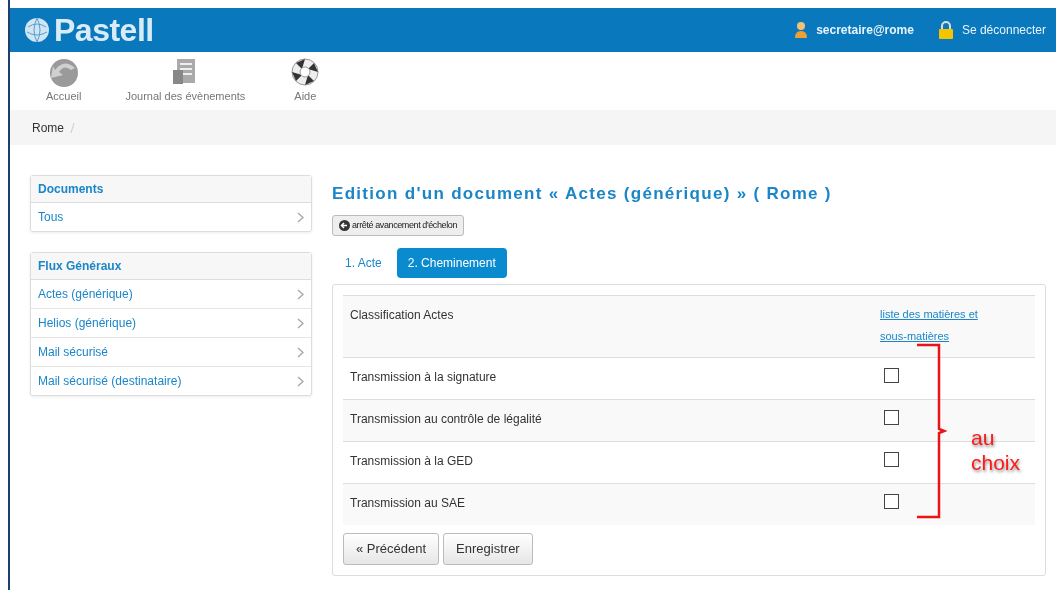  I want to click on annotation-text: au choix, so click(996, 450).